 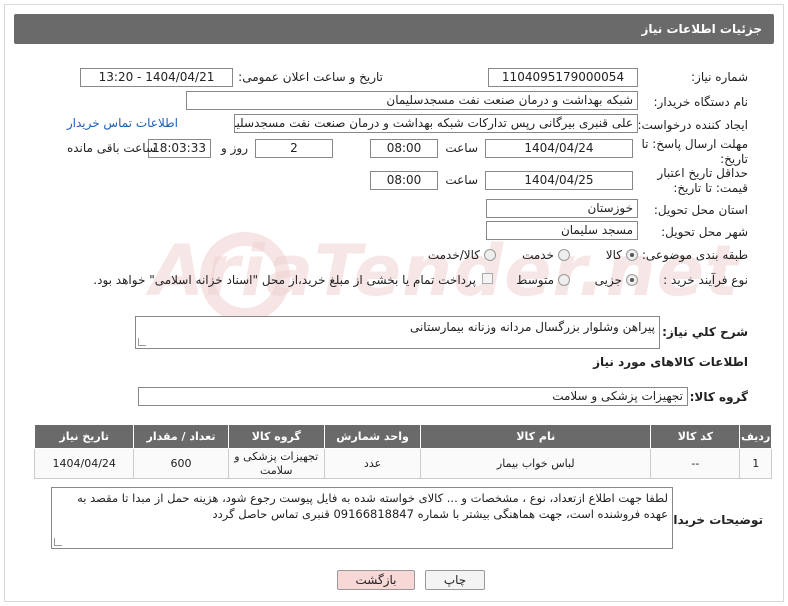 I want to click on reply-time-field: 08:00, so click(x=404, y=148).